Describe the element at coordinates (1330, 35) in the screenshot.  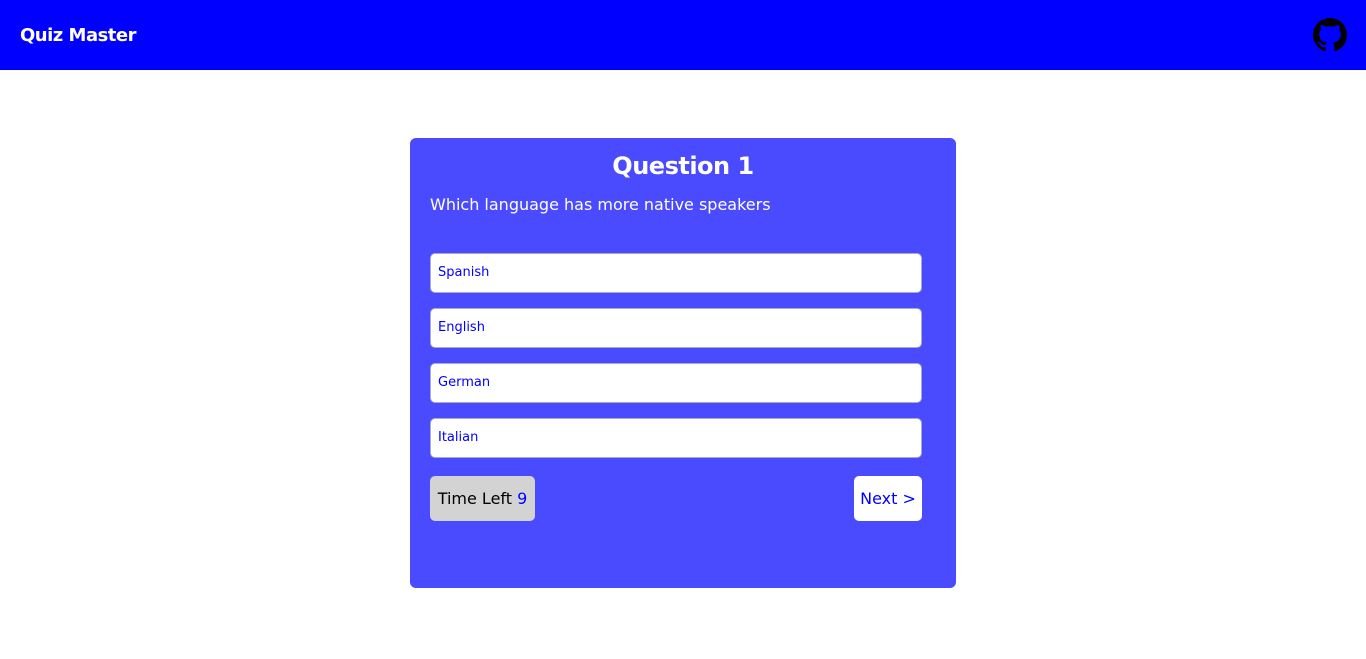
I see `github-icon` at that location.